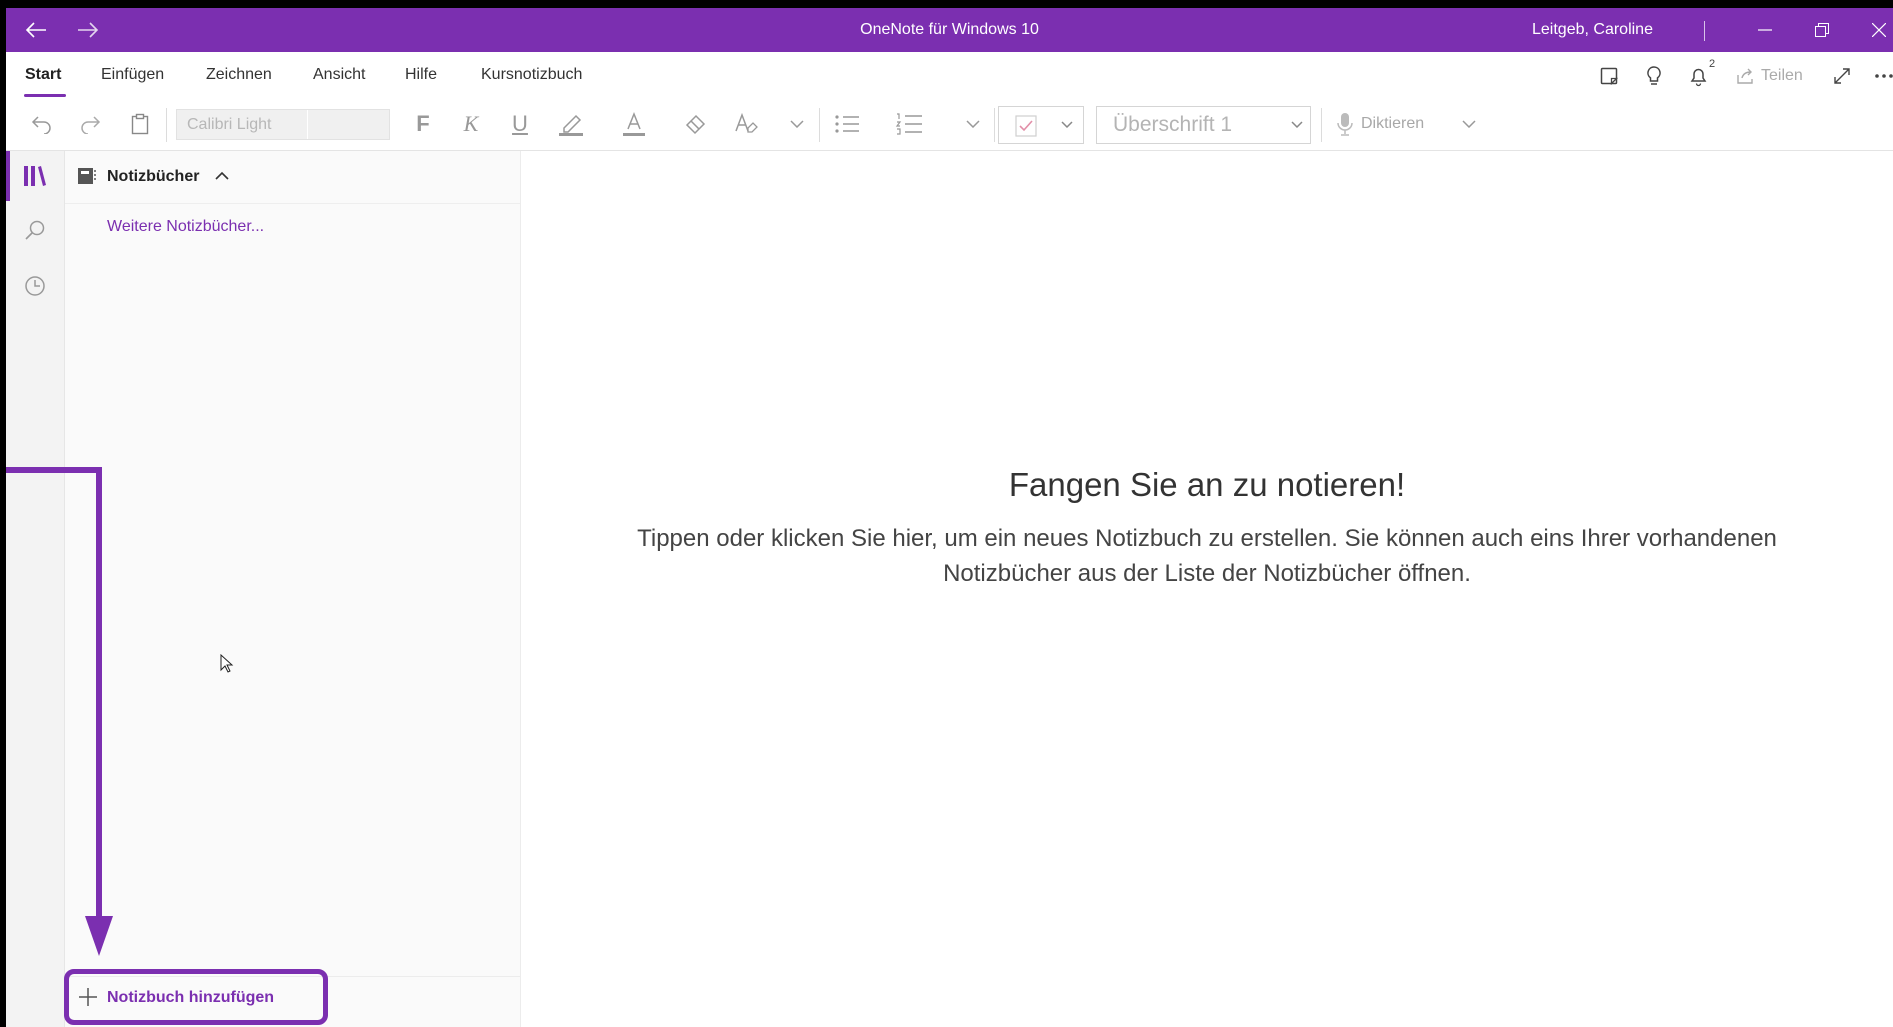 The width and height of the screenshot is (1893, 1027). What do you see at coordinates (1345, 124) in the screenshot?
I see `microphone-icon` at bounding box center [1345, 124].